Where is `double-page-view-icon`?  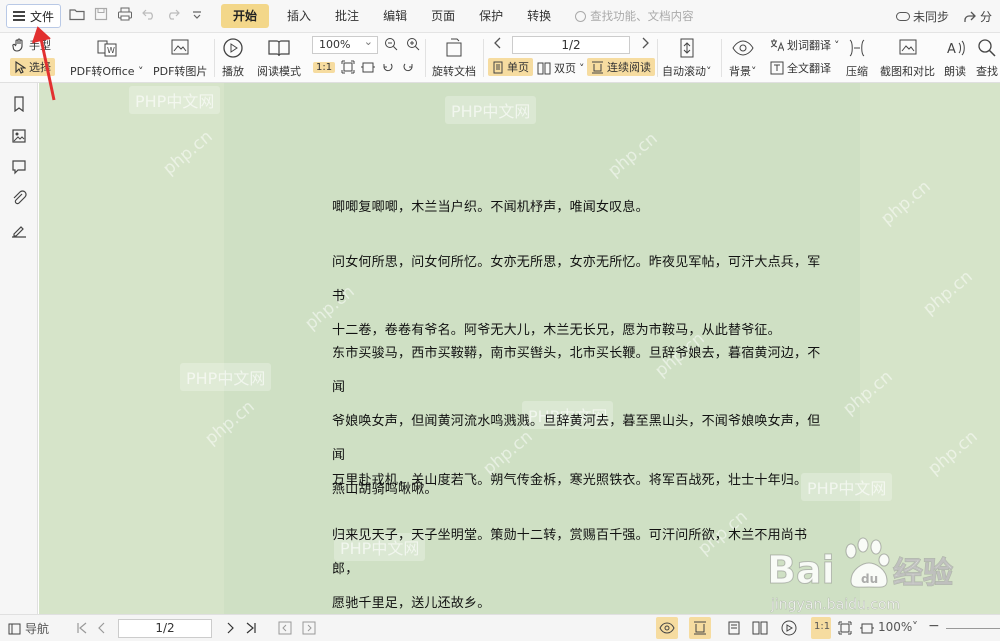 double-page-view-icon is located at coordinates (760, 628).